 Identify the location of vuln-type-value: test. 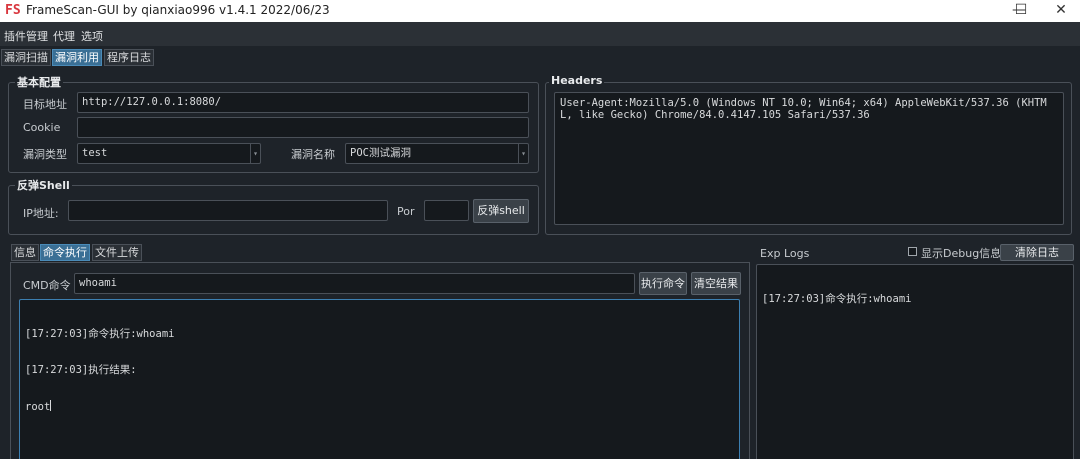
(95, 153).